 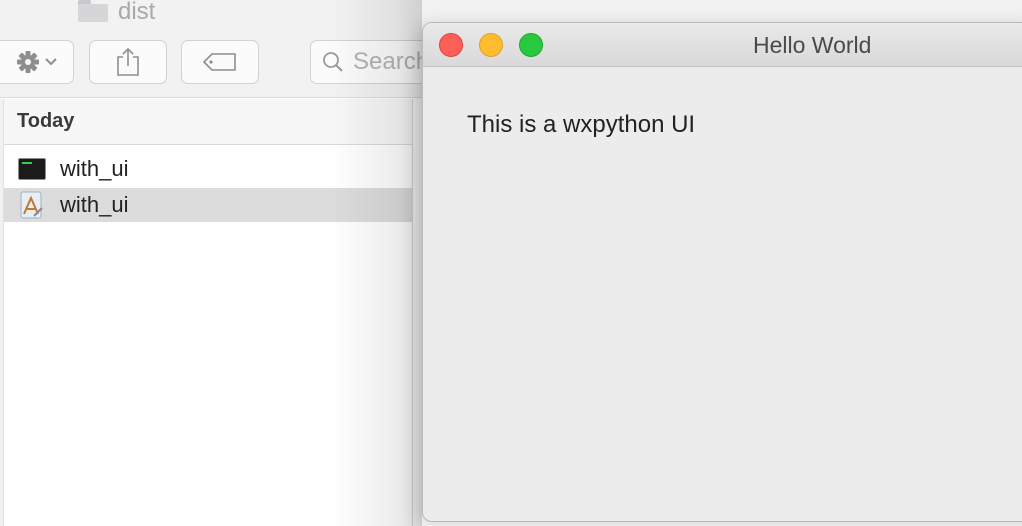 I want to click on action-menu-button, so click(x=37, y=62).